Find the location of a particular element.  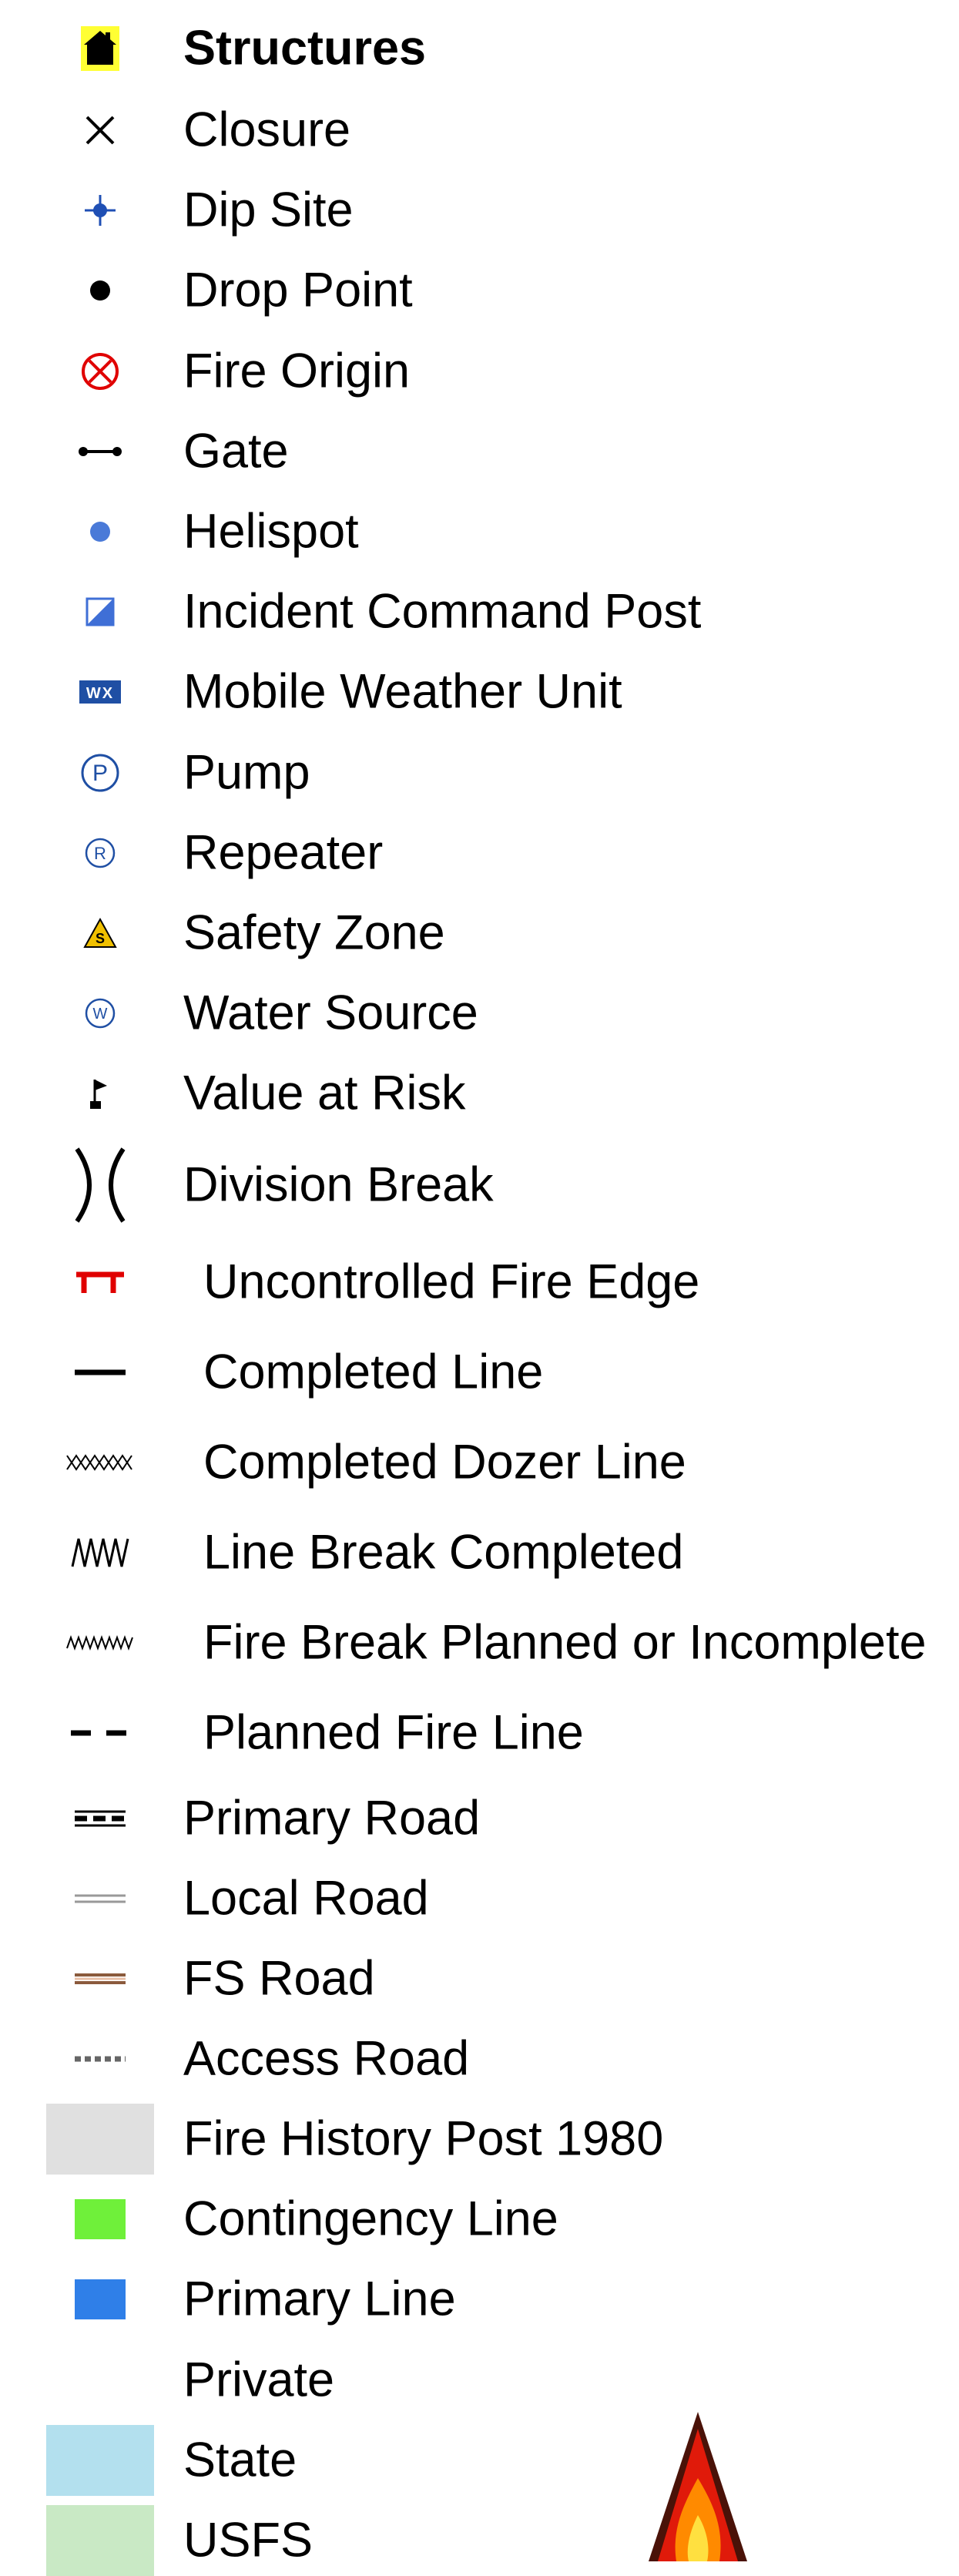

flag-icon is located at coordinates (100, 1093).